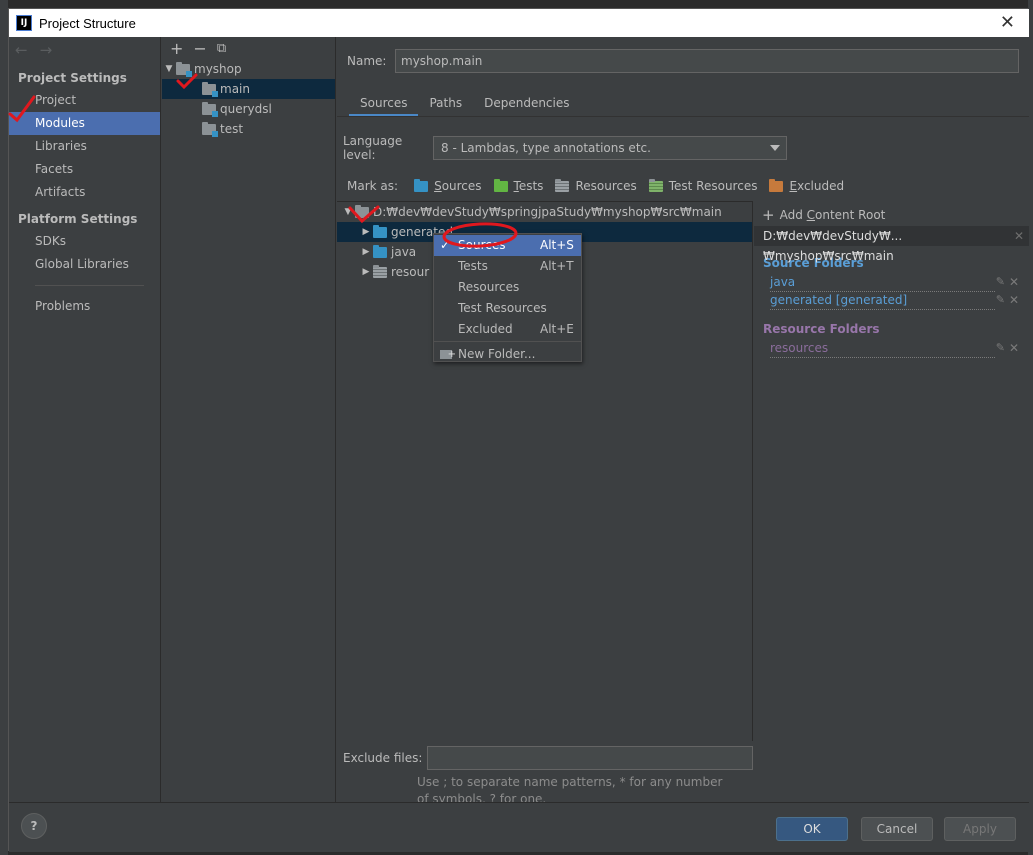 Image resolution: width=1033 pixels, height=855 pixels. What do you see at coordinates (445, 245) in the screenshot?
I see `checkmark-icon: ✓` at bounding box center [445, 245].